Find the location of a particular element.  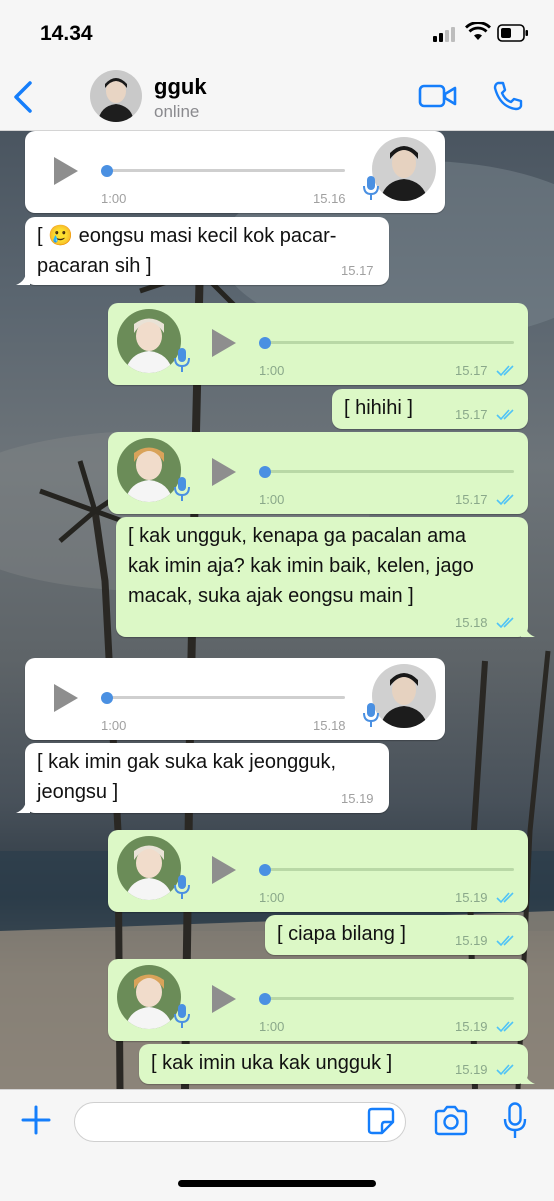

message-text-line: macak, suka ajak eongsu main ] is located at coordinates (271, 596).